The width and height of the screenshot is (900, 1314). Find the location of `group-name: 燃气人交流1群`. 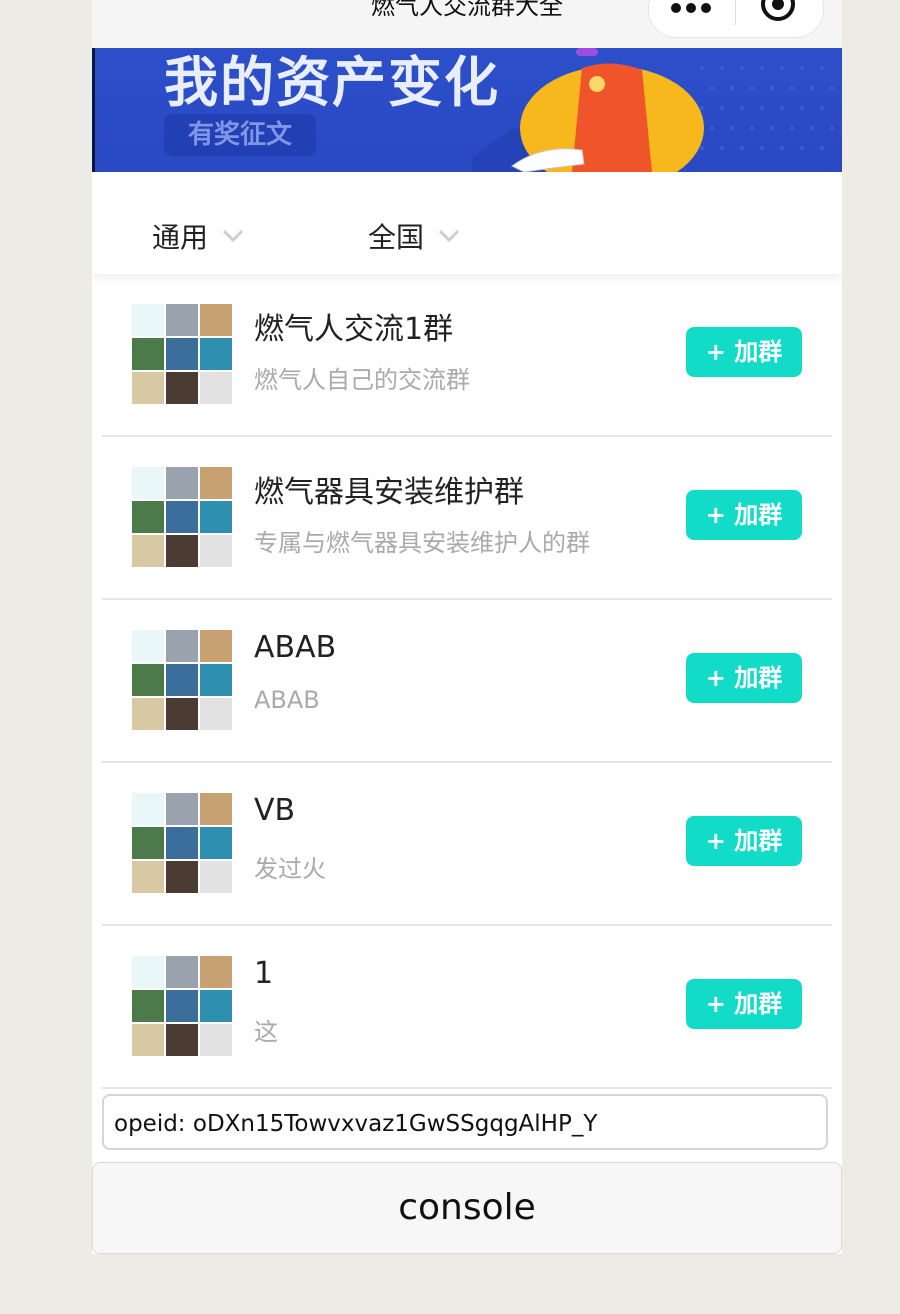

group-name: 燃气人交流1群 is located at coordinates (354, 329).